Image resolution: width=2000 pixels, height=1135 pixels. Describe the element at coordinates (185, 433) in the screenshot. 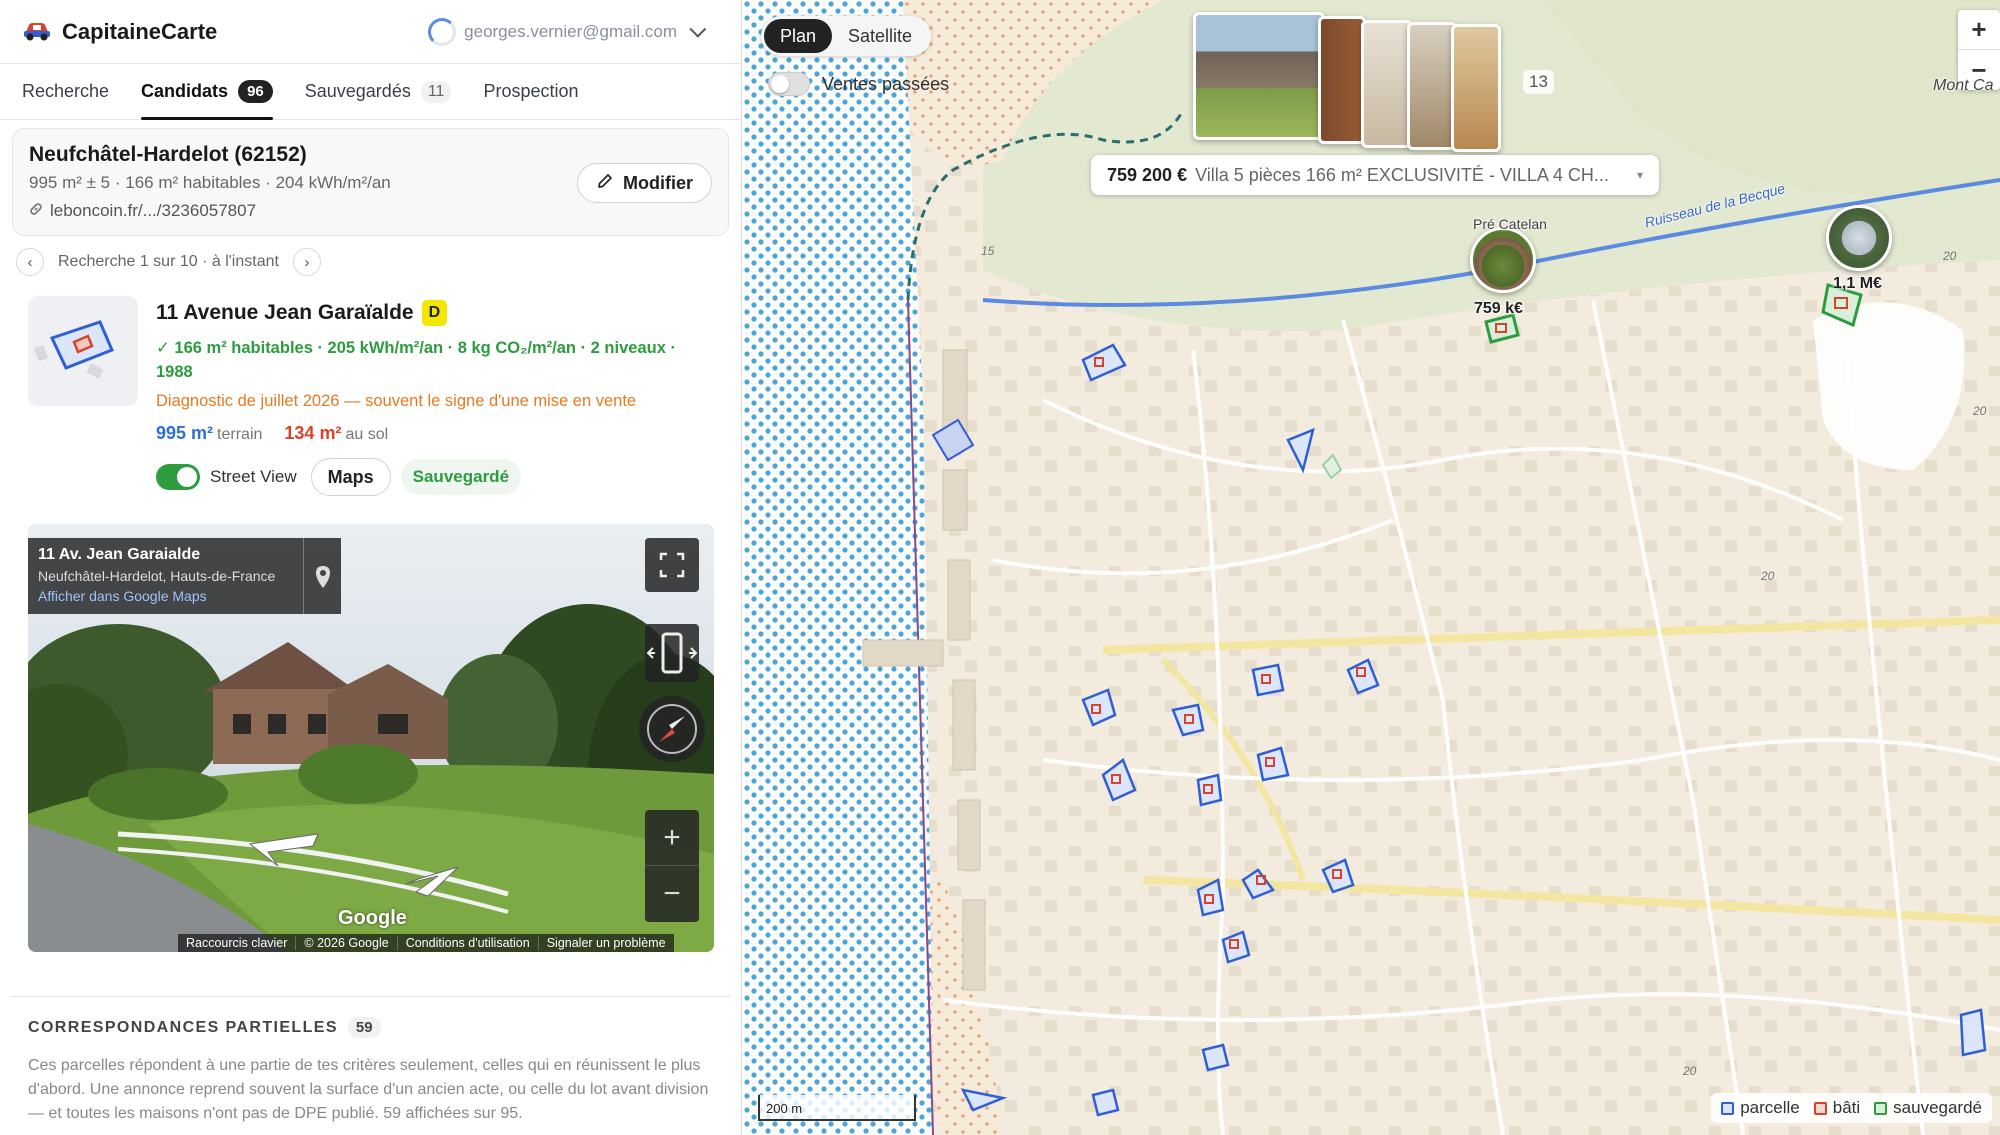

I see `terrain-value: 995 m²` at that location.